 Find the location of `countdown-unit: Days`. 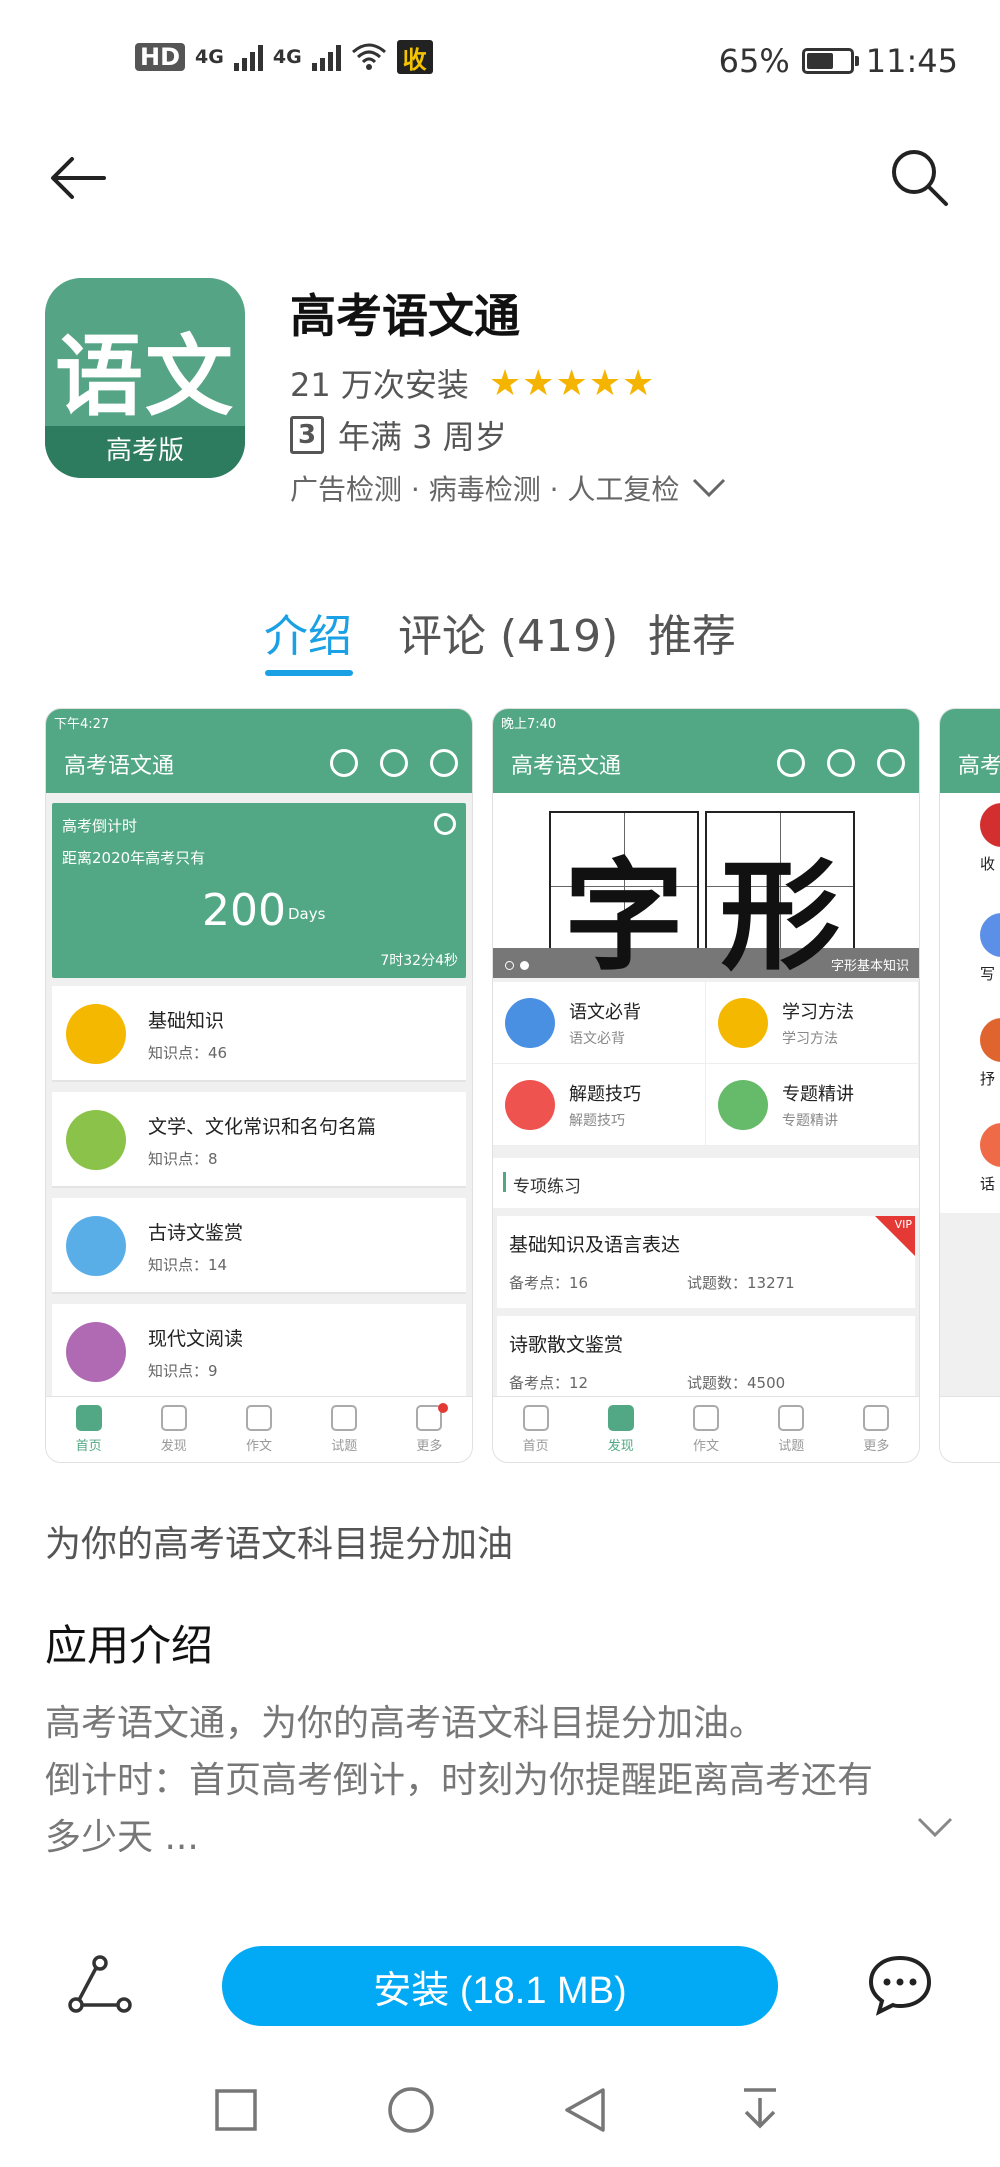

countdown-unit: Days is located at coordinates (307, 914).